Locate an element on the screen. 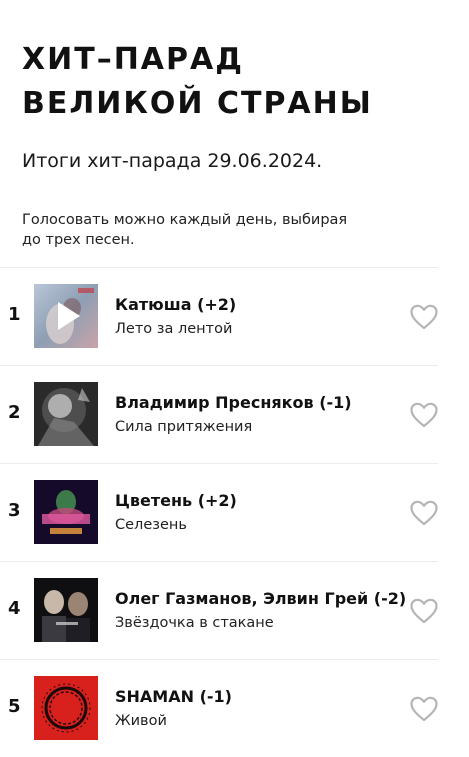 Image resolution: width=469 pixels, height=757 pixels. voting-note-line-1: Голосовать можно каждый день, выбирая is located at coordinates (185, 220).